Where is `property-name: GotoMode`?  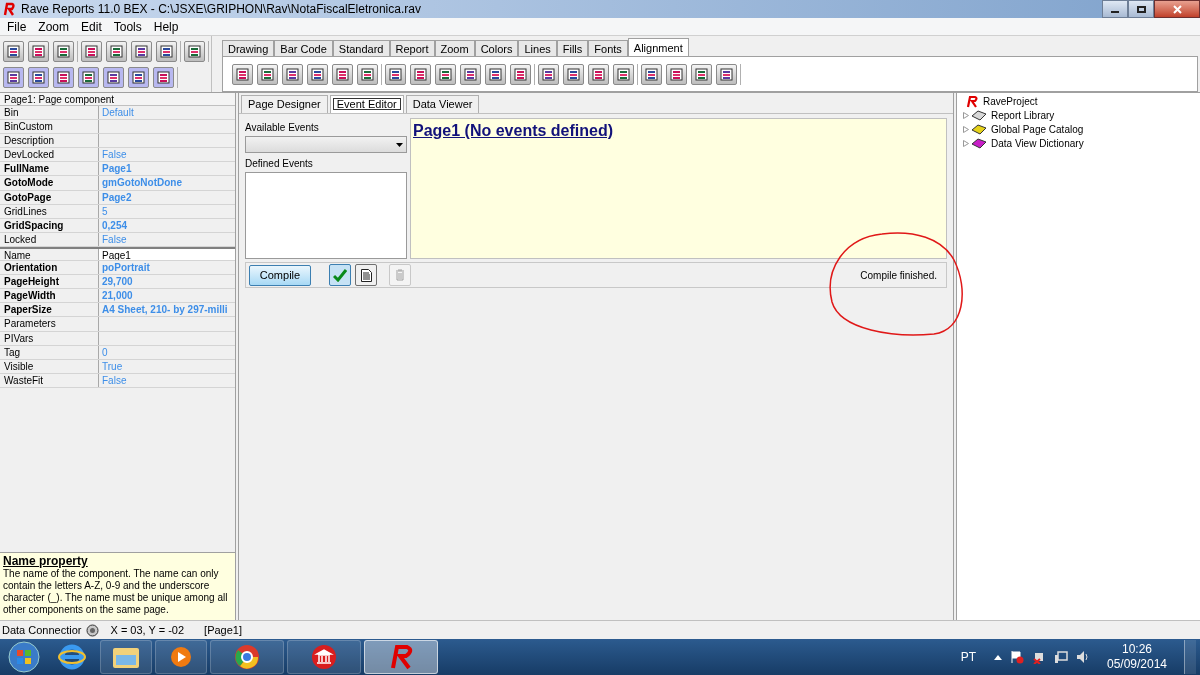
property-name: GotoMode is located at coordinates (49, 183).